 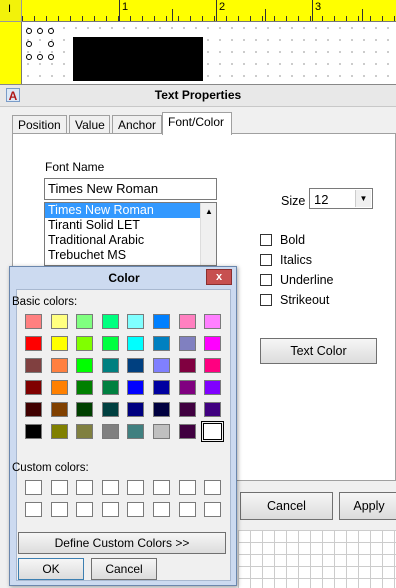 What do you see at coordinates (122, 543) in the screenshot?
I see `define-custom-colors-button: Define Custom Colors >>` at bounding box center [122, 543].